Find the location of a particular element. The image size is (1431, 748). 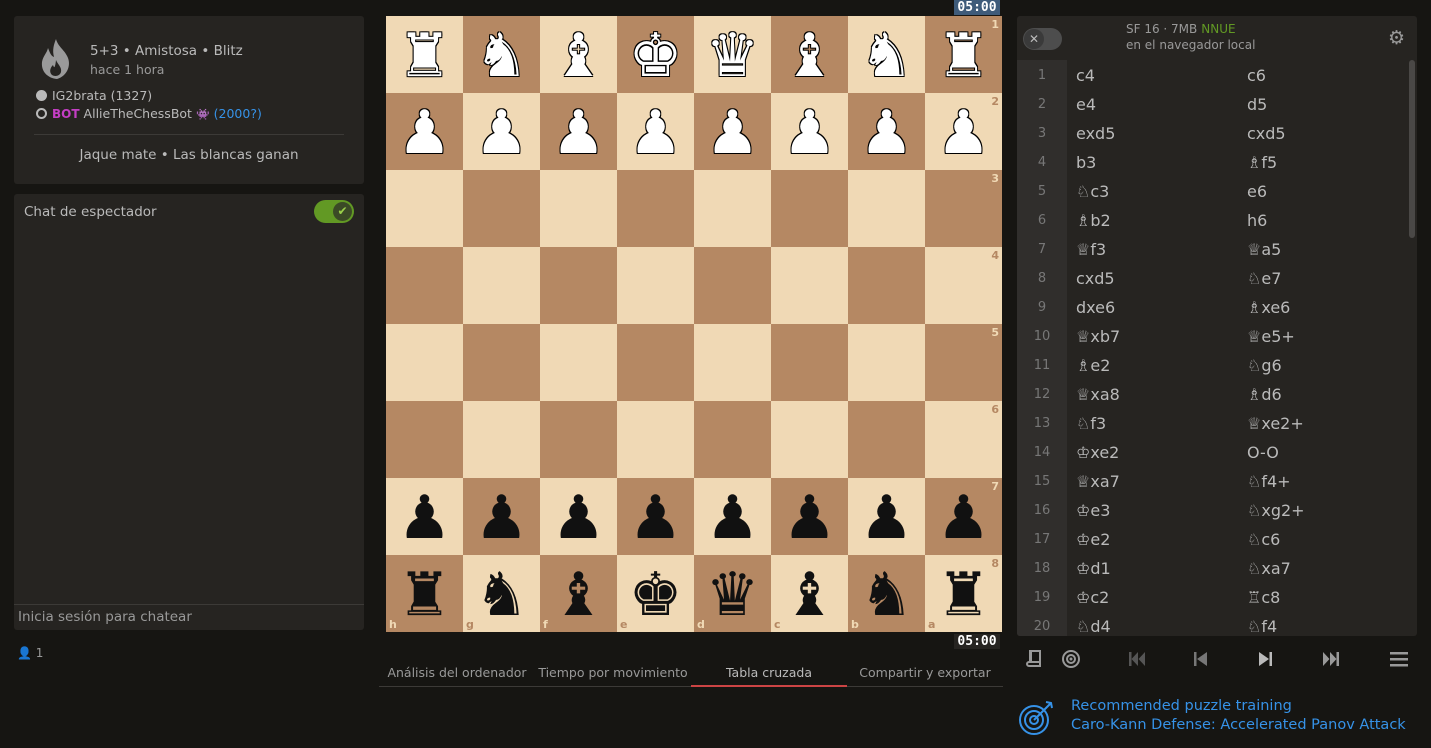

black-player: BOT AllieTheChessBot 👾 (2000?) is located at coordinates (149, 113).